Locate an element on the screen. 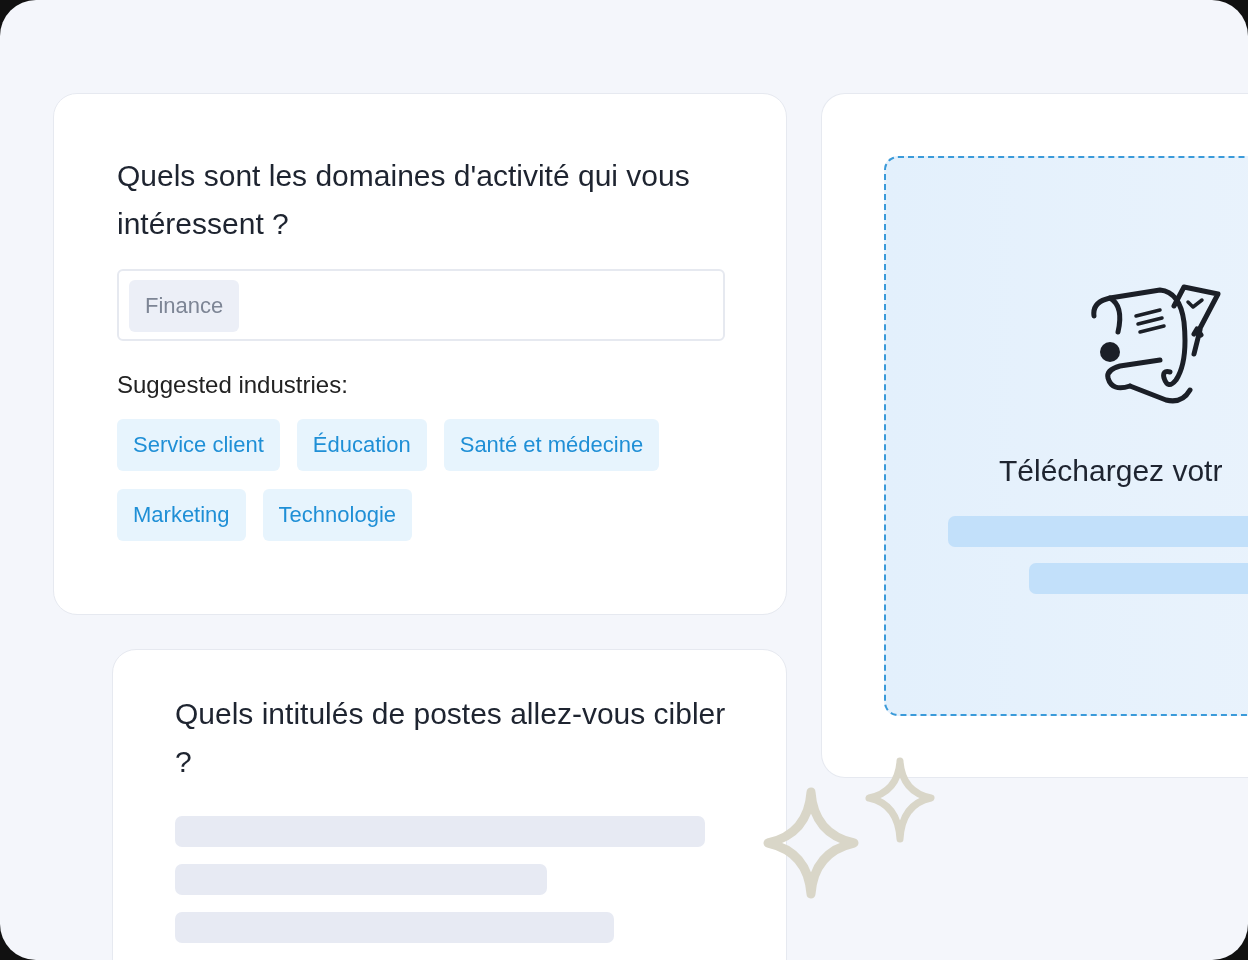  suggestions-label: Suggested industries: is located at coordinates (232, 385).